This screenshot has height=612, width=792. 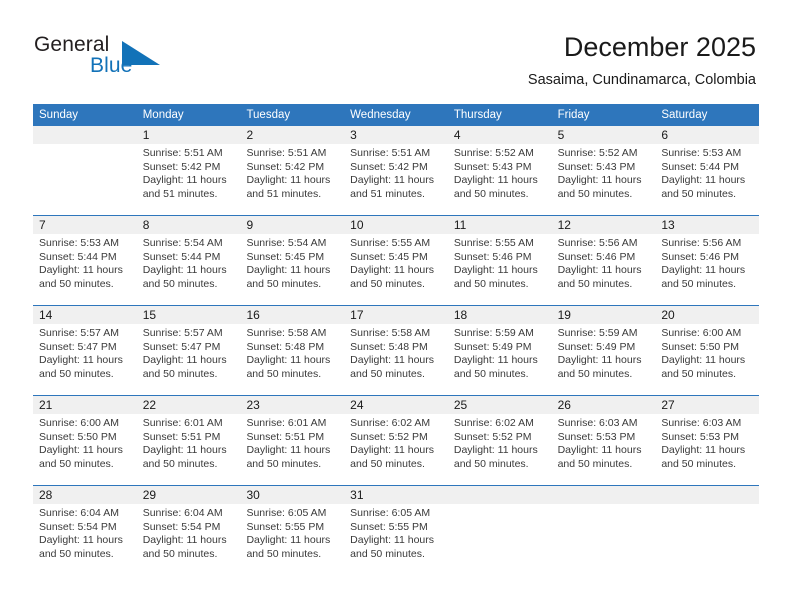 What do you see at coordinates (707, 405) in the screenshot?
I see `day-number: 27` at bounding box center [707, 405].